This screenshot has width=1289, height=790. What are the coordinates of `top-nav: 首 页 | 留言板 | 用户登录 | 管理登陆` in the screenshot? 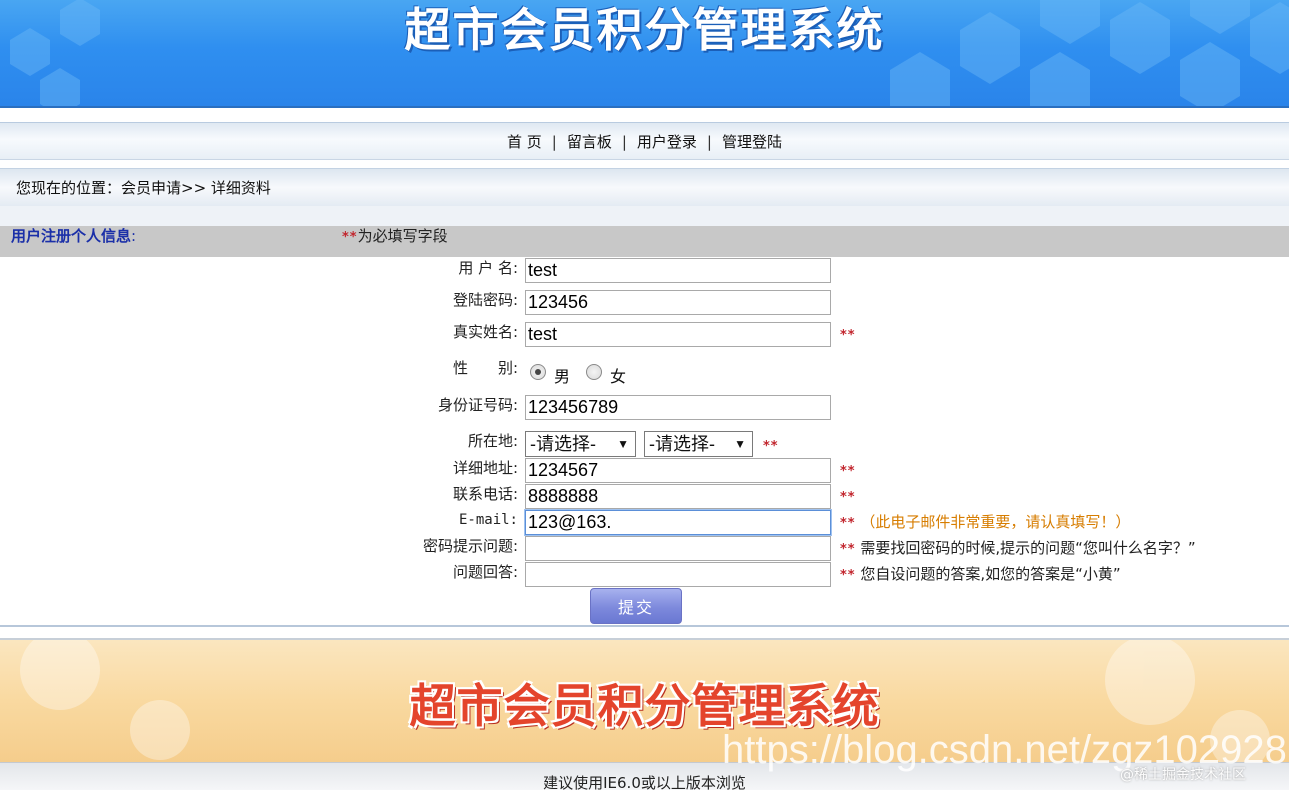 It's located at (644, 141).